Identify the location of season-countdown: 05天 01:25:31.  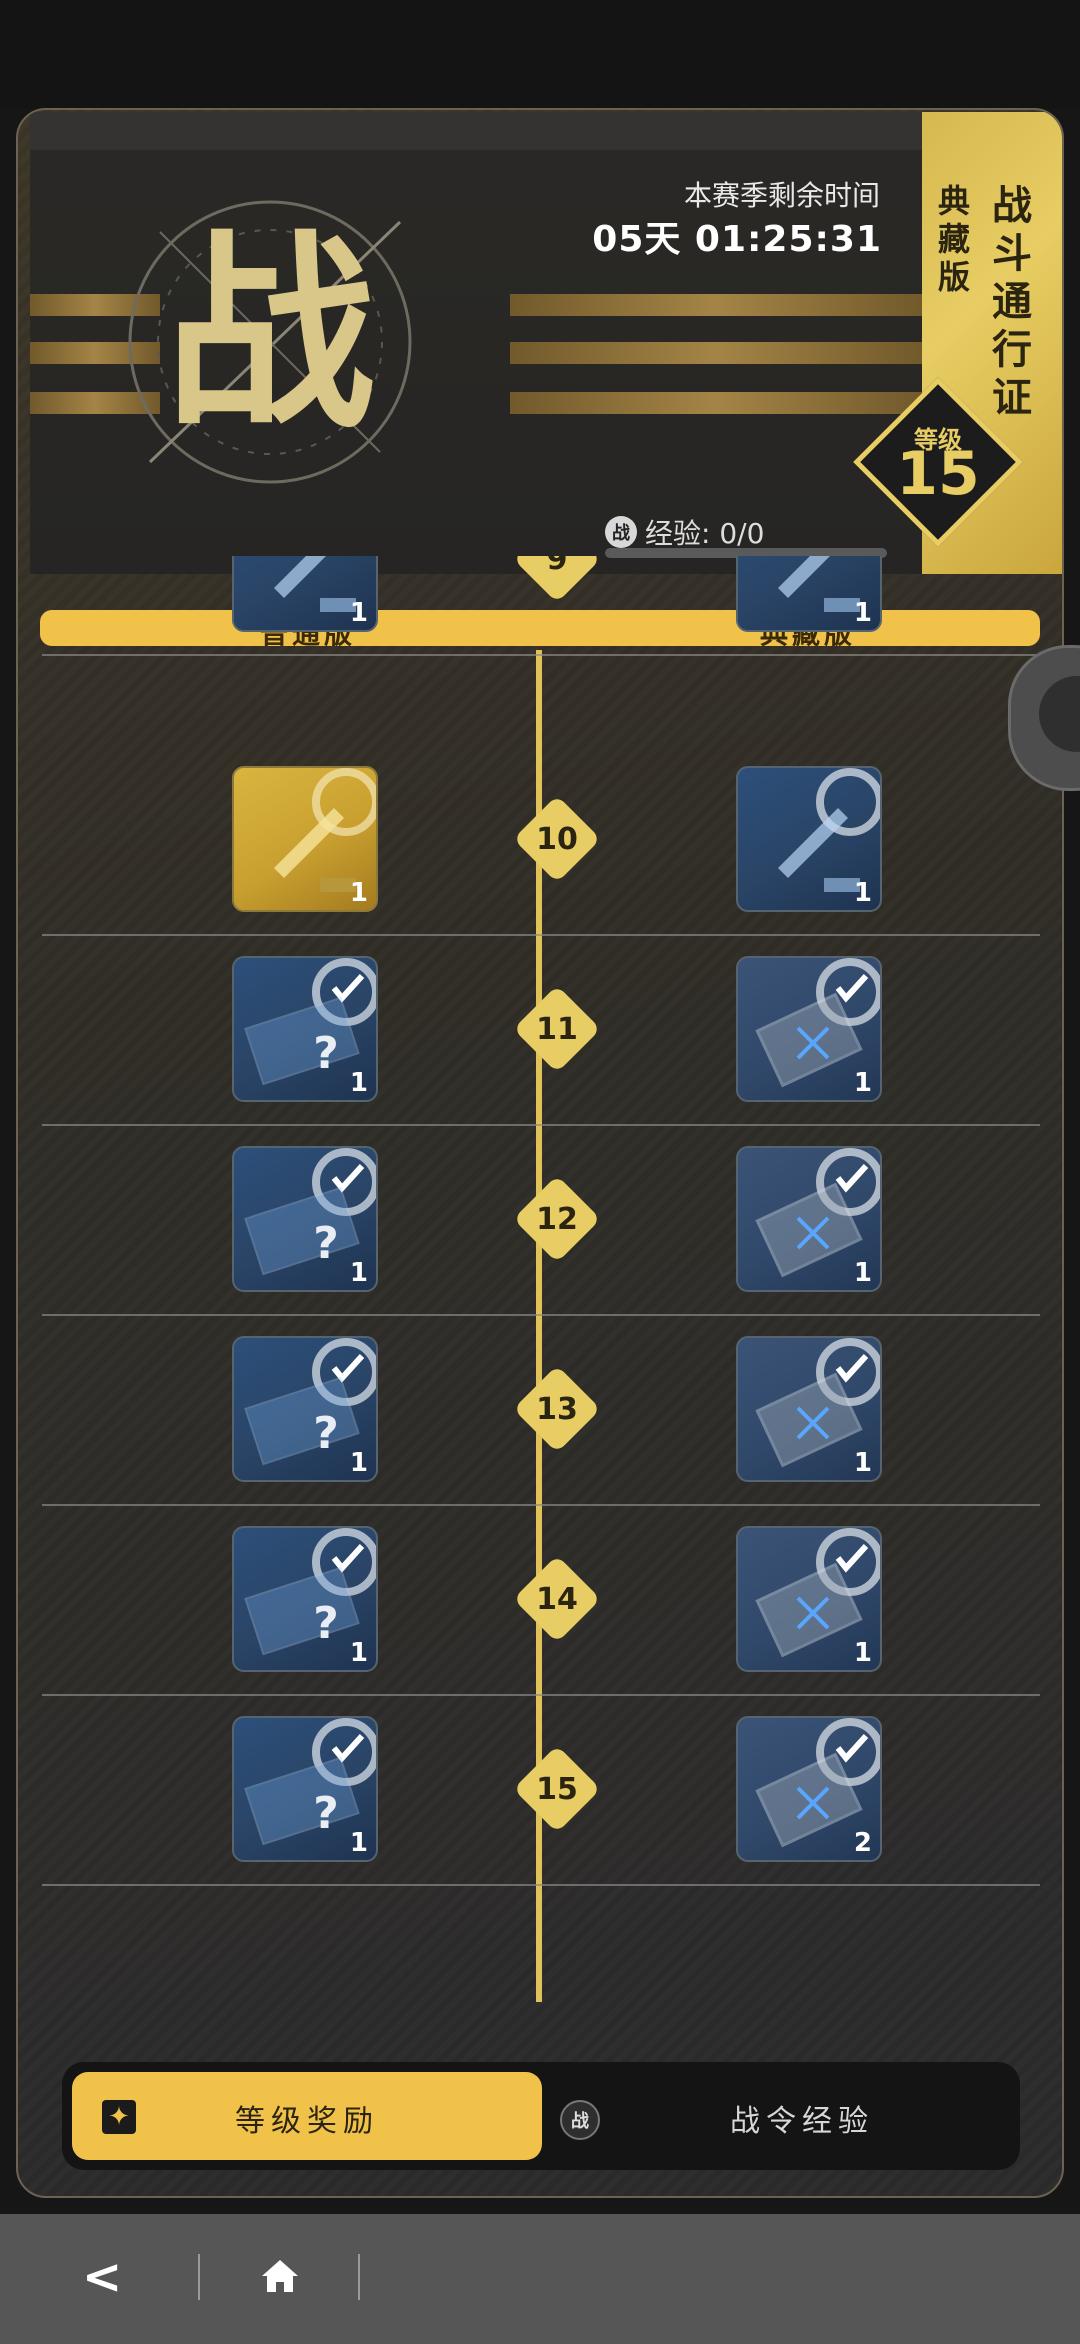
(737, 239).